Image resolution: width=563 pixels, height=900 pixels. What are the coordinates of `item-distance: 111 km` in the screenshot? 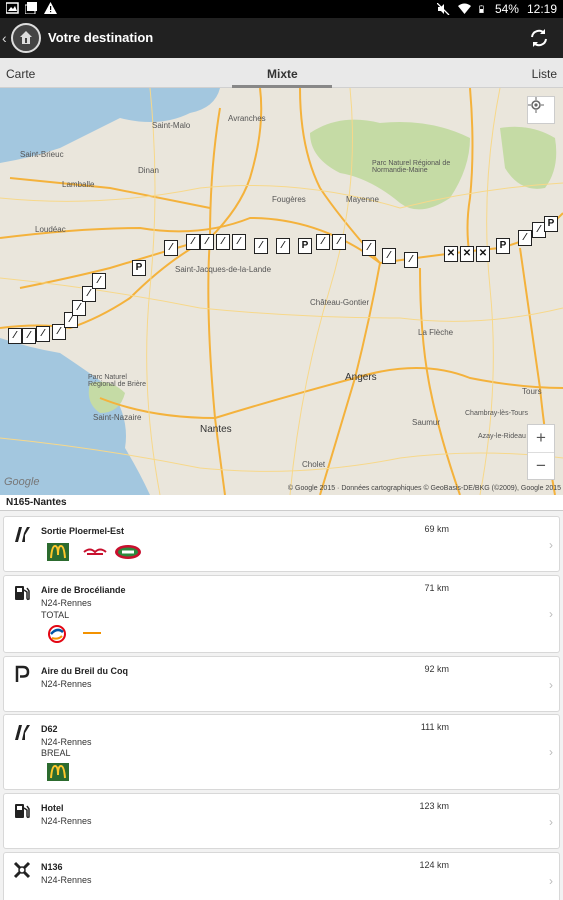 It's located at (434, 727).